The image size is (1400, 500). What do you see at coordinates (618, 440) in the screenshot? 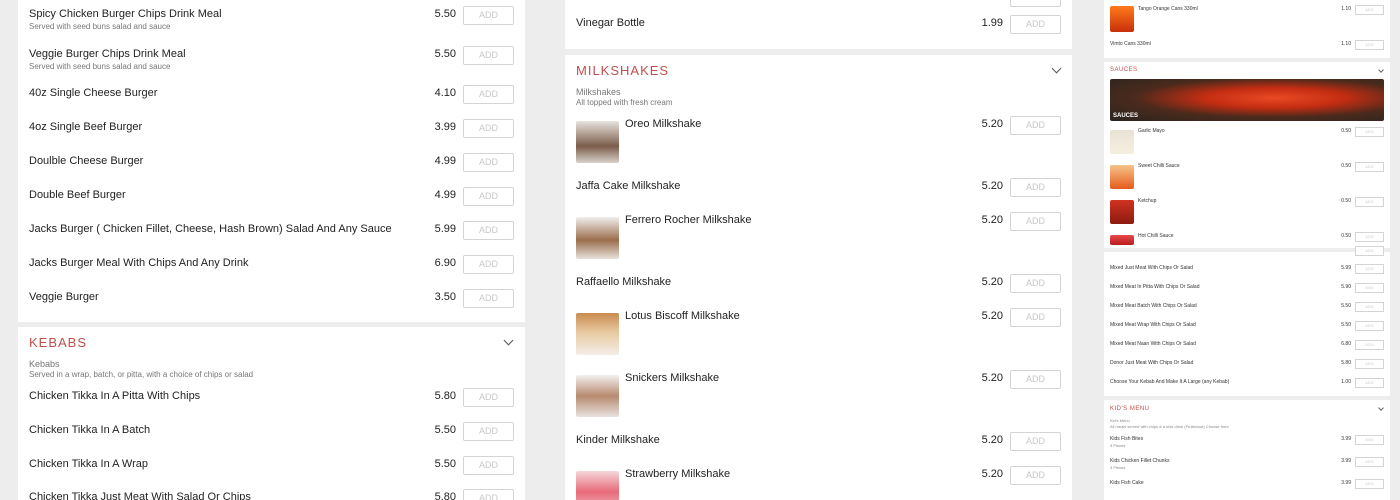
I see `item-name: Kinder Milkshake` at bounding box center [618, 440].